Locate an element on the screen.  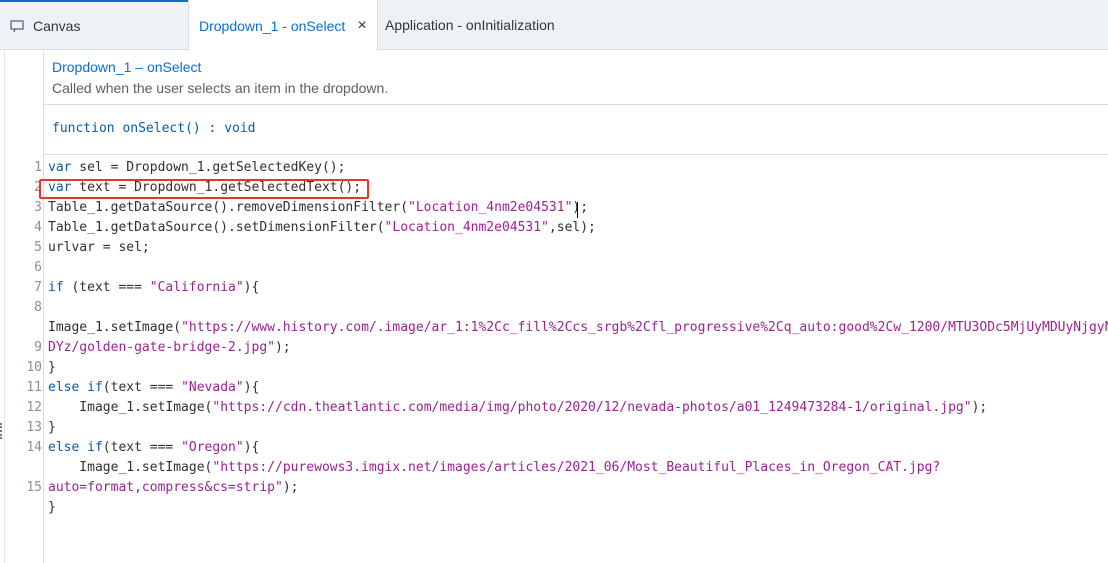
resize-handle is located at coordinates (2, 431).